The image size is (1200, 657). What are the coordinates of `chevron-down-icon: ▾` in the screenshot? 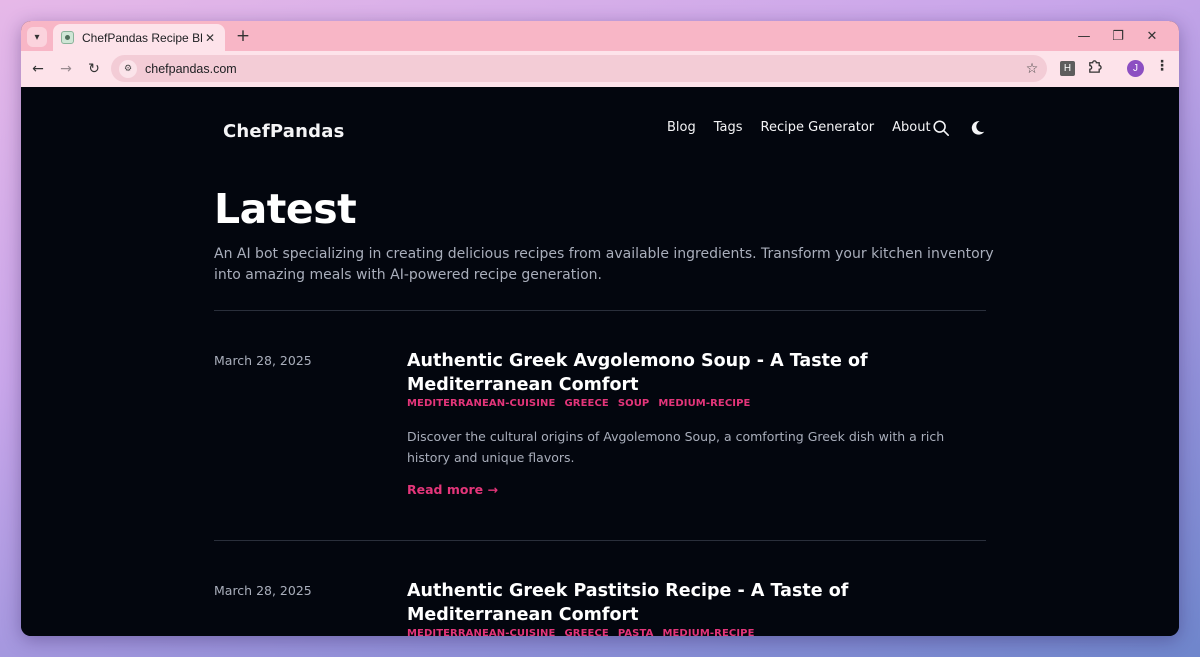 It's located at (37, 37).